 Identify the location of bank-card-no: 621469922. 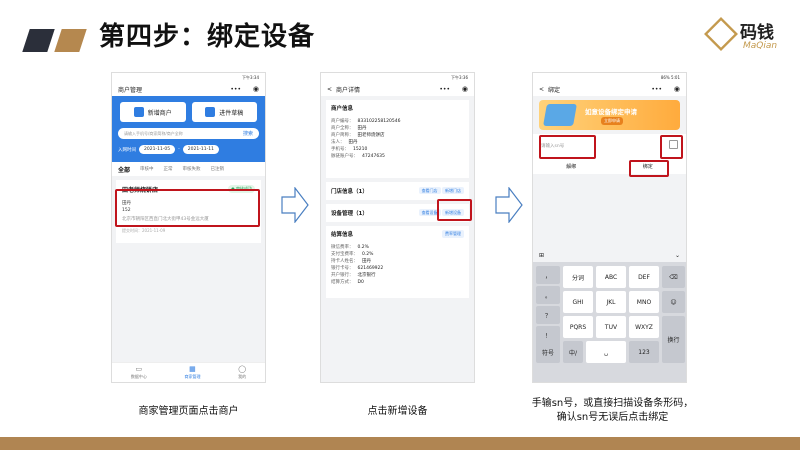
(370, 268).